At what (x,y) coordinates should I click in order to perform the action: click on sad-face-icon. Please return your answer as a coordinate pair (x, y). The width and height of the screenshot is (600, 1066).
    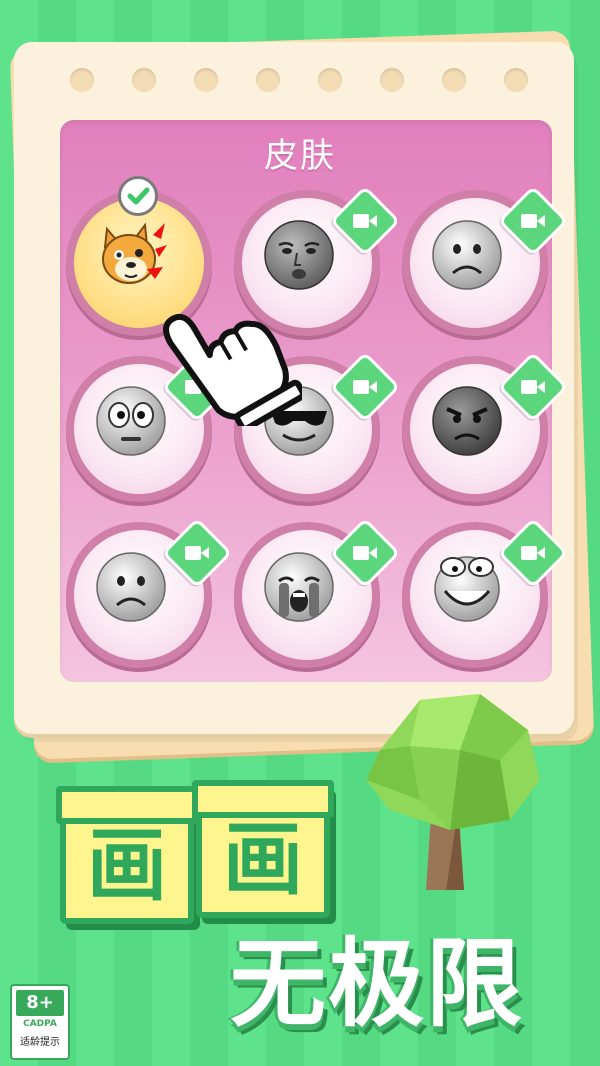
    Looking at the image, I should click on (467, 255).